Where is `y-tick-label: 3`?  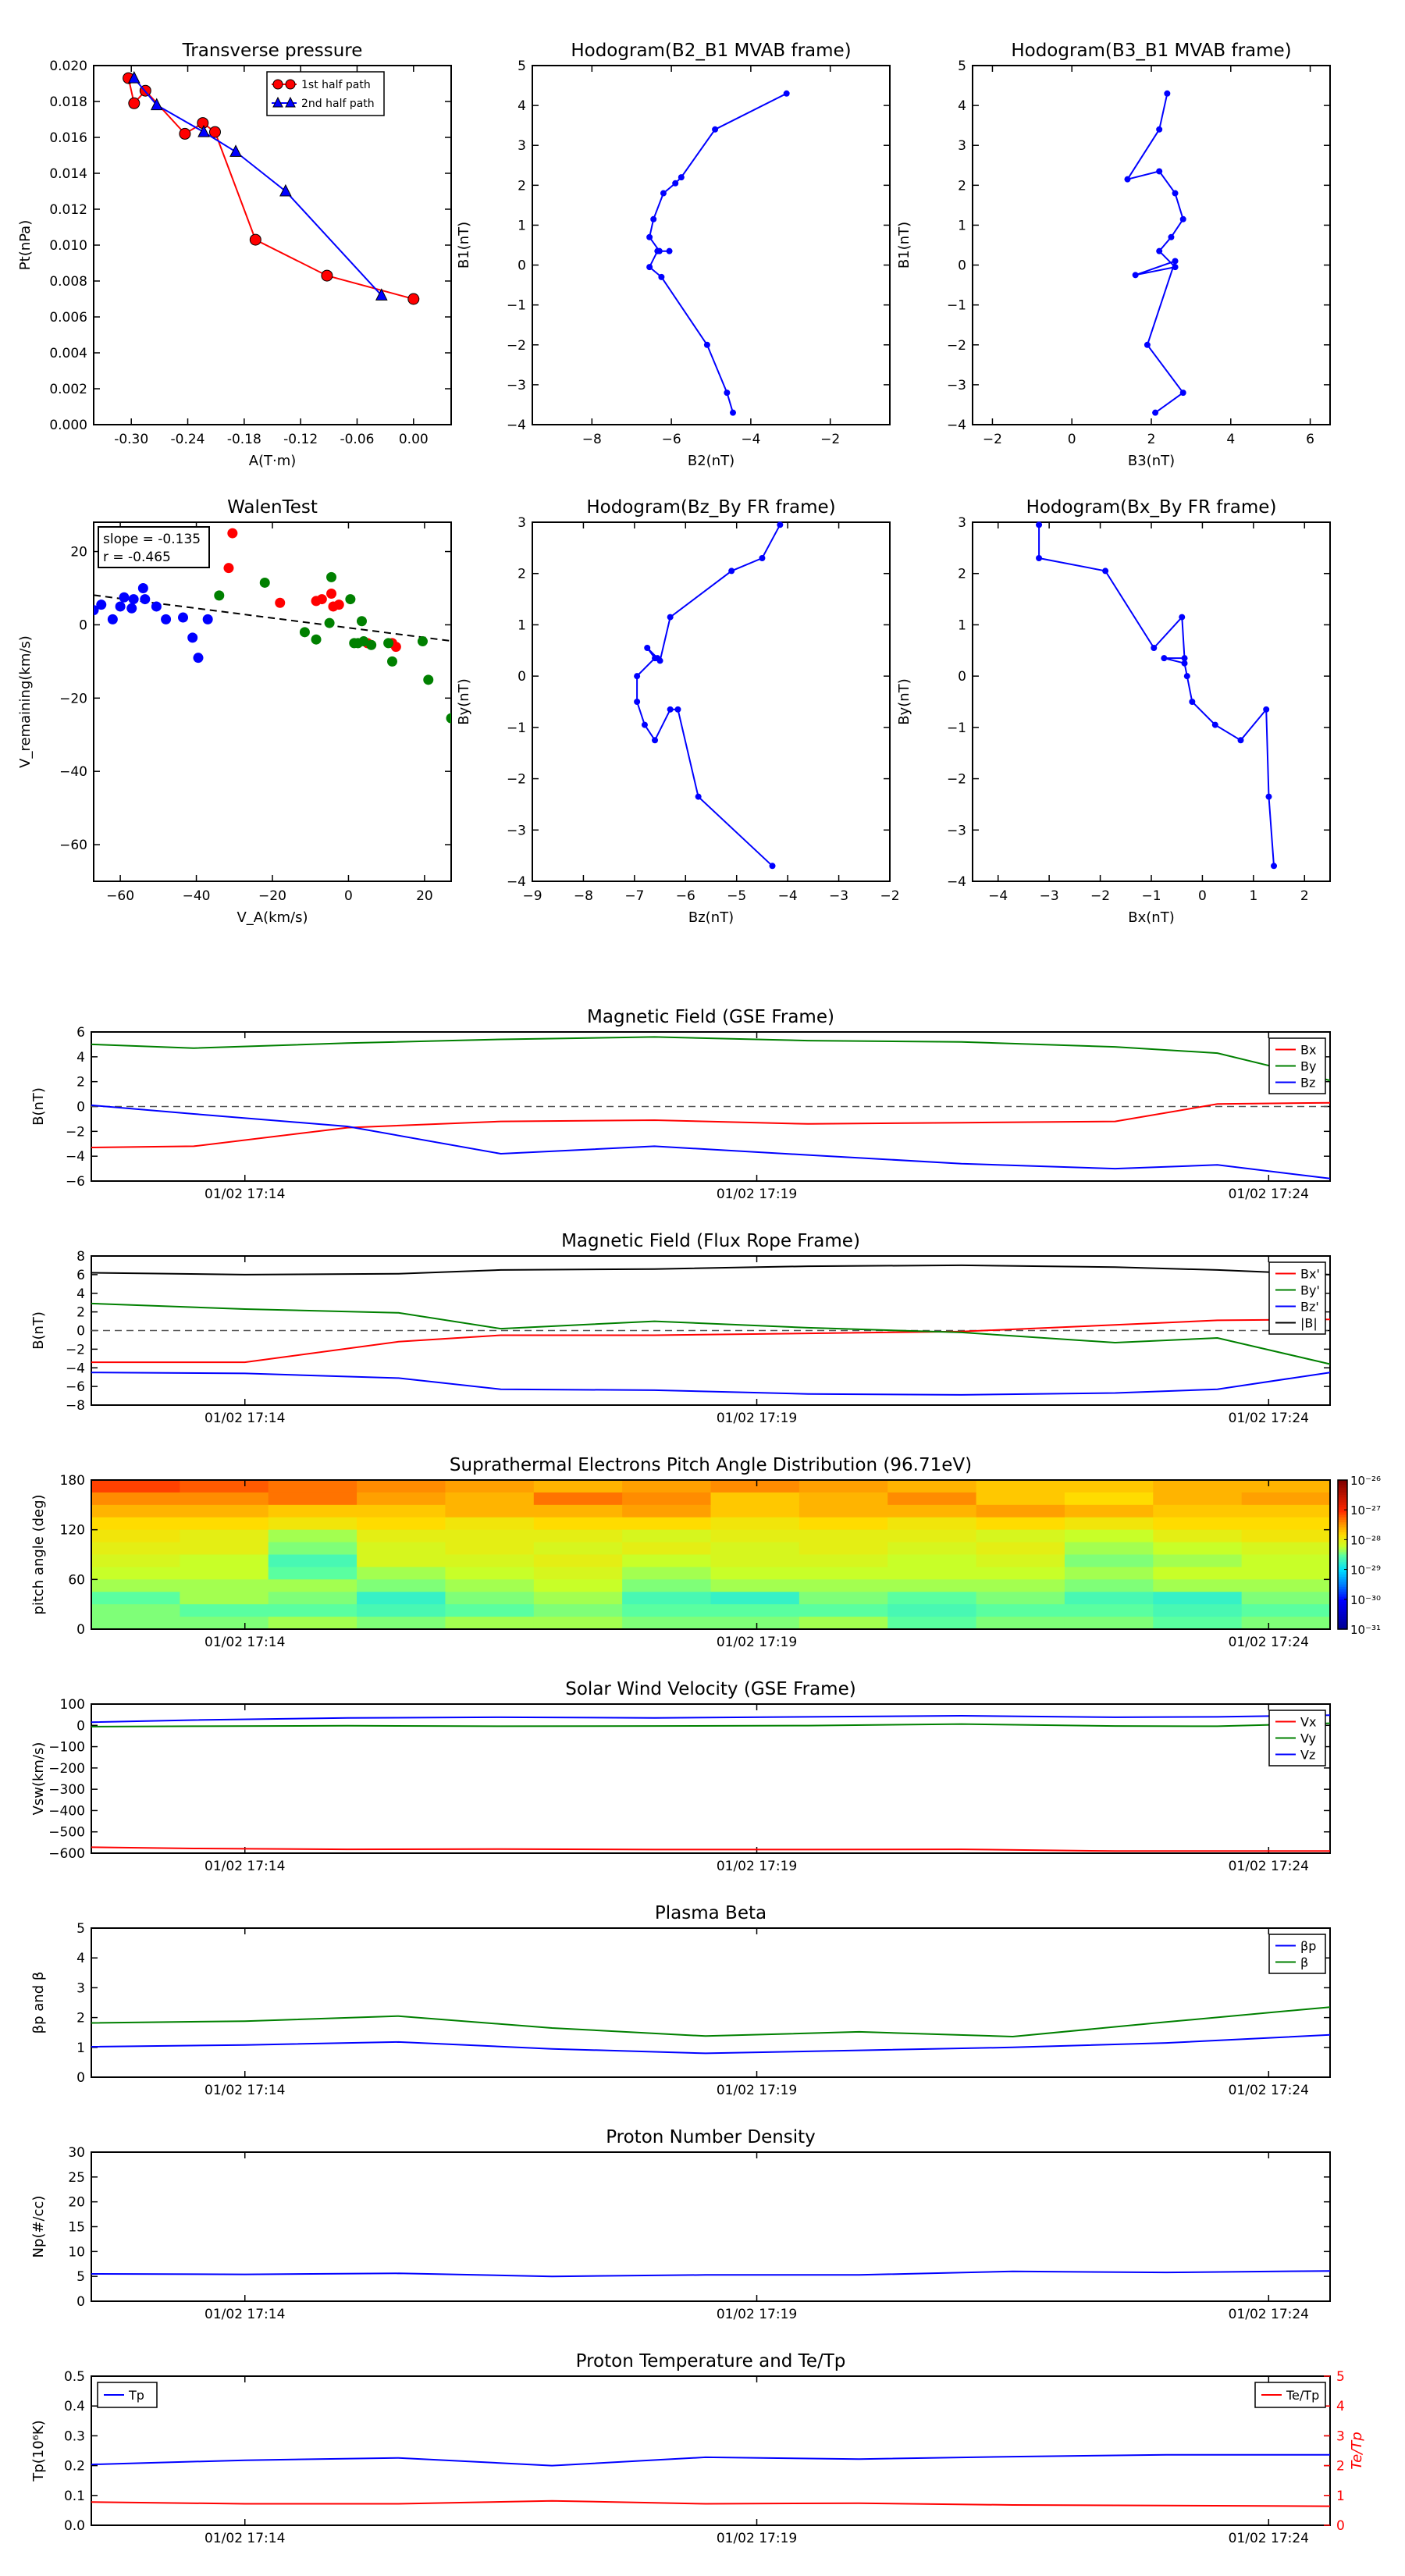
y-tick-label: 3 is located at coordinates (522, 146).